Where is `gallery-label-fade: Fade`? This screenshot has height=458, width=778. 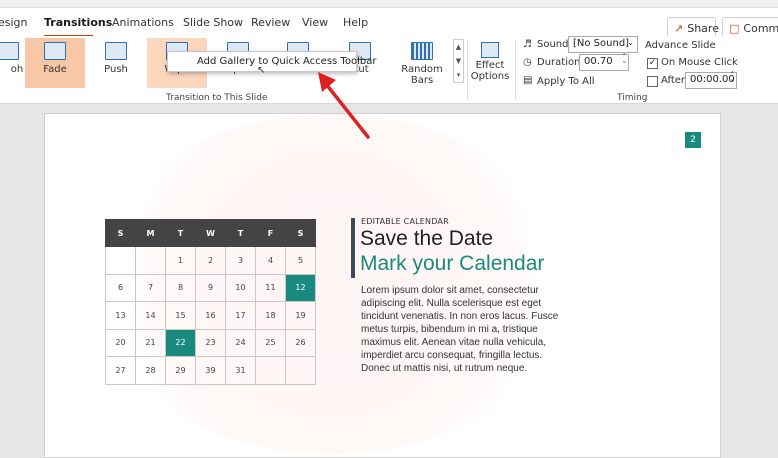 gallery-label-fade: Fade is located at coordinates (55, 69).